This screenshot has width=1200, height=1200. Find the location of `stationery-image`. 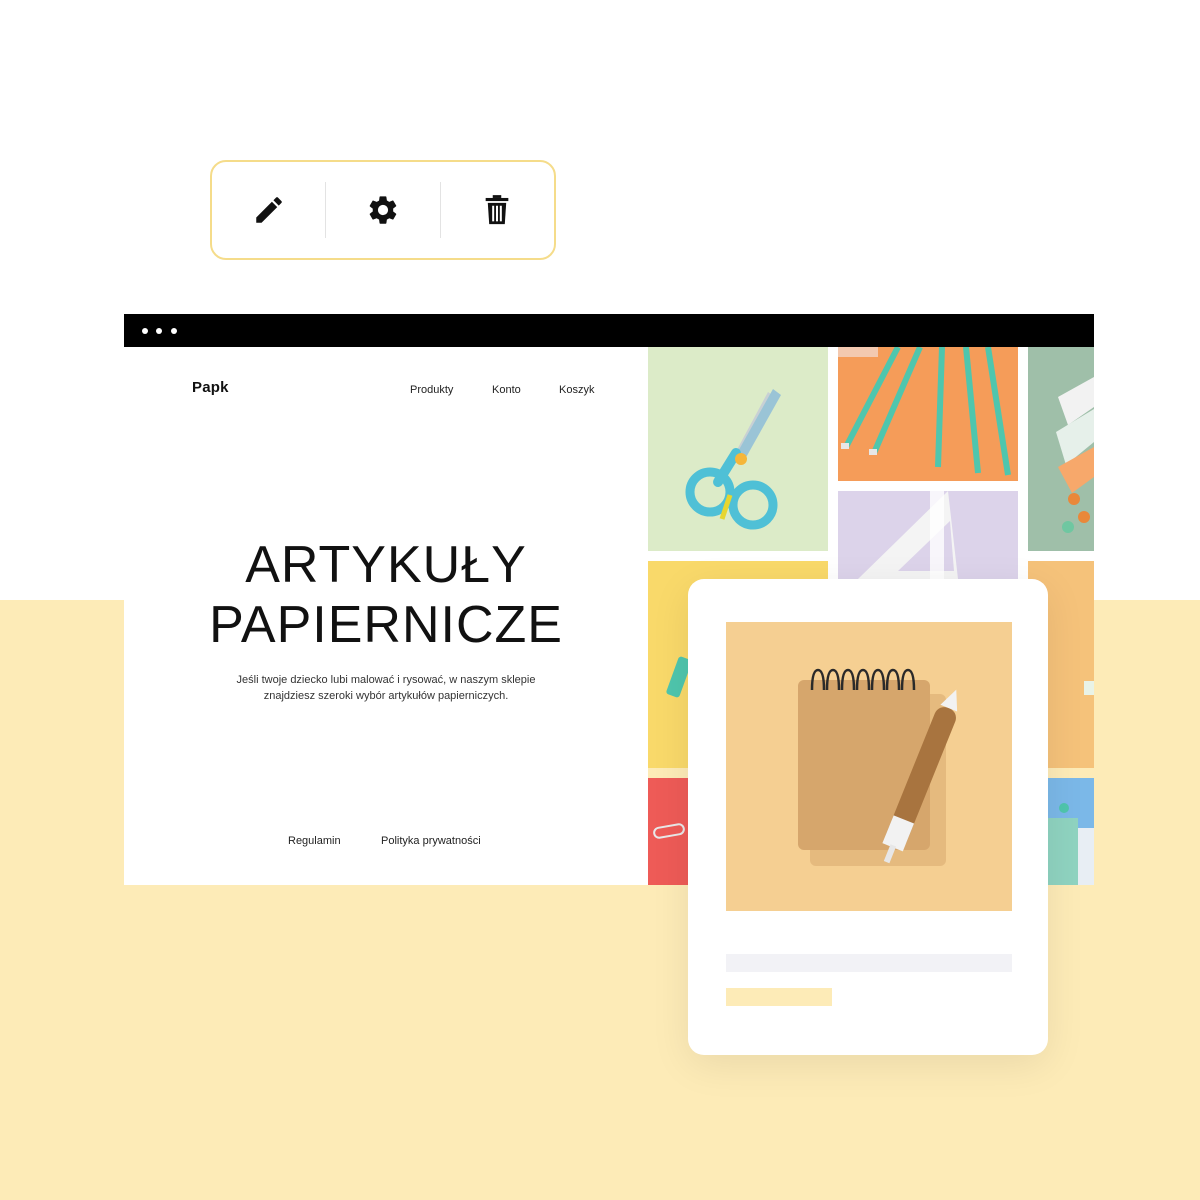

stationery-image is located at coordinates (1075, 455).